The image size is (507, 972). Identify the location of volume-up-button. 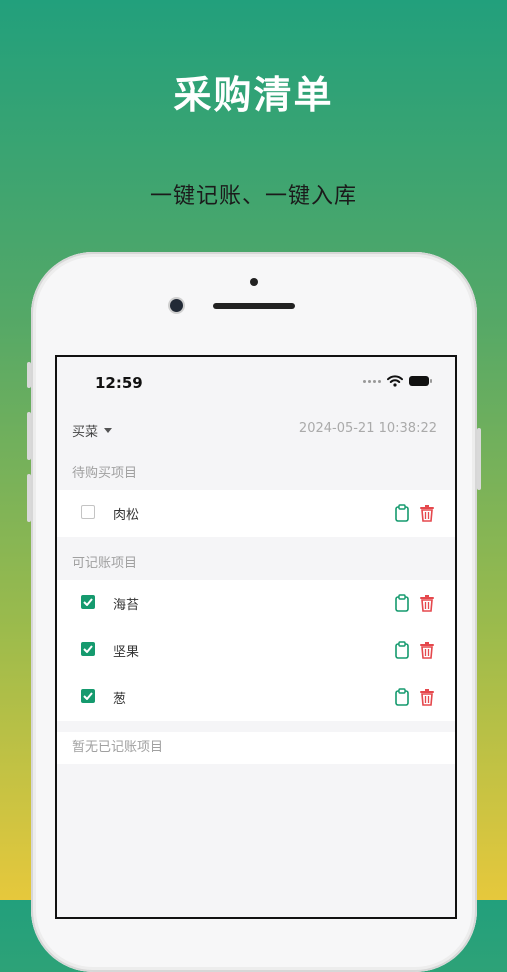
(29, 436).